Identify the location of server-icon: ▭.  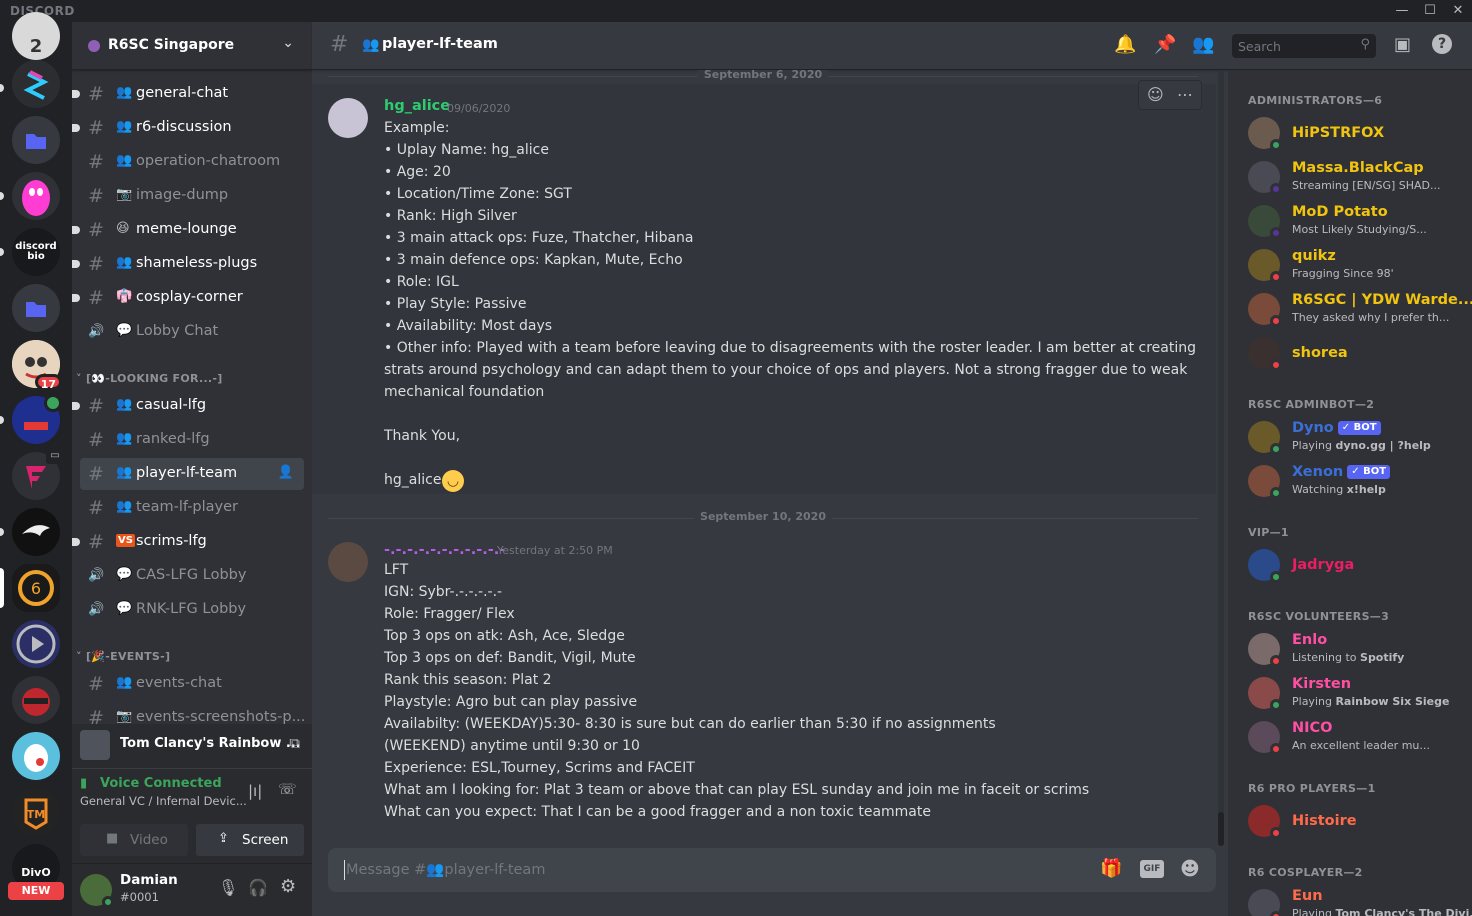
(38, 475).